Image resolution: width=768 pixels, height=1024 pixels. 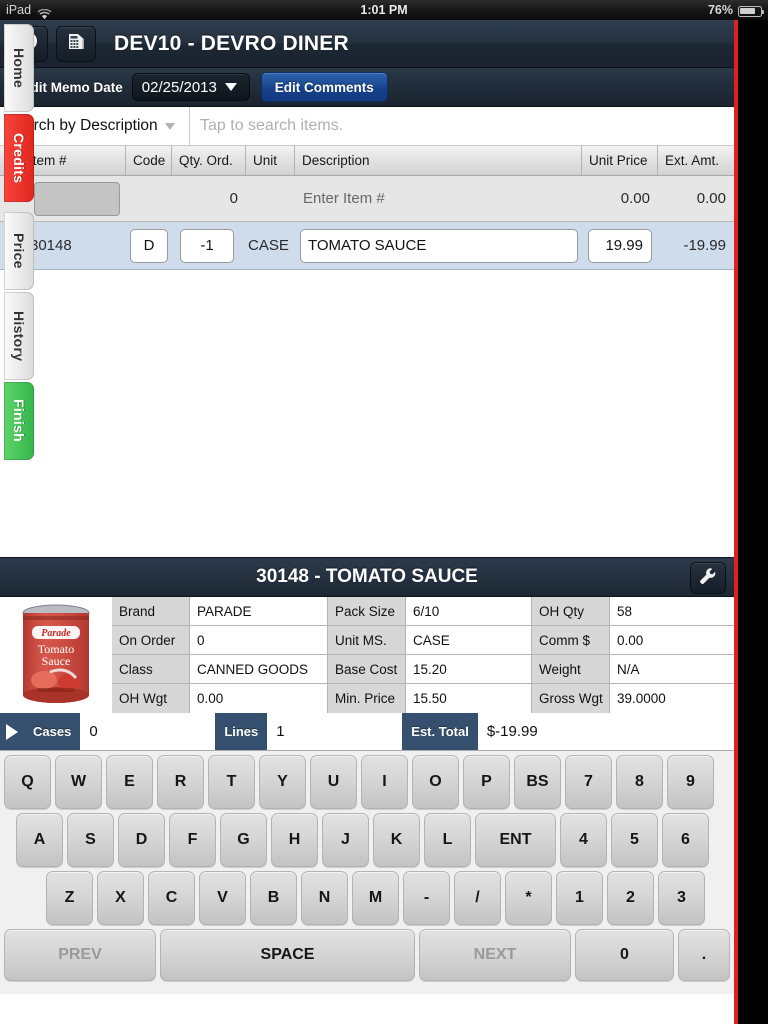 I want to click on entry-qty-value: 0, so click(x=209, y=199).